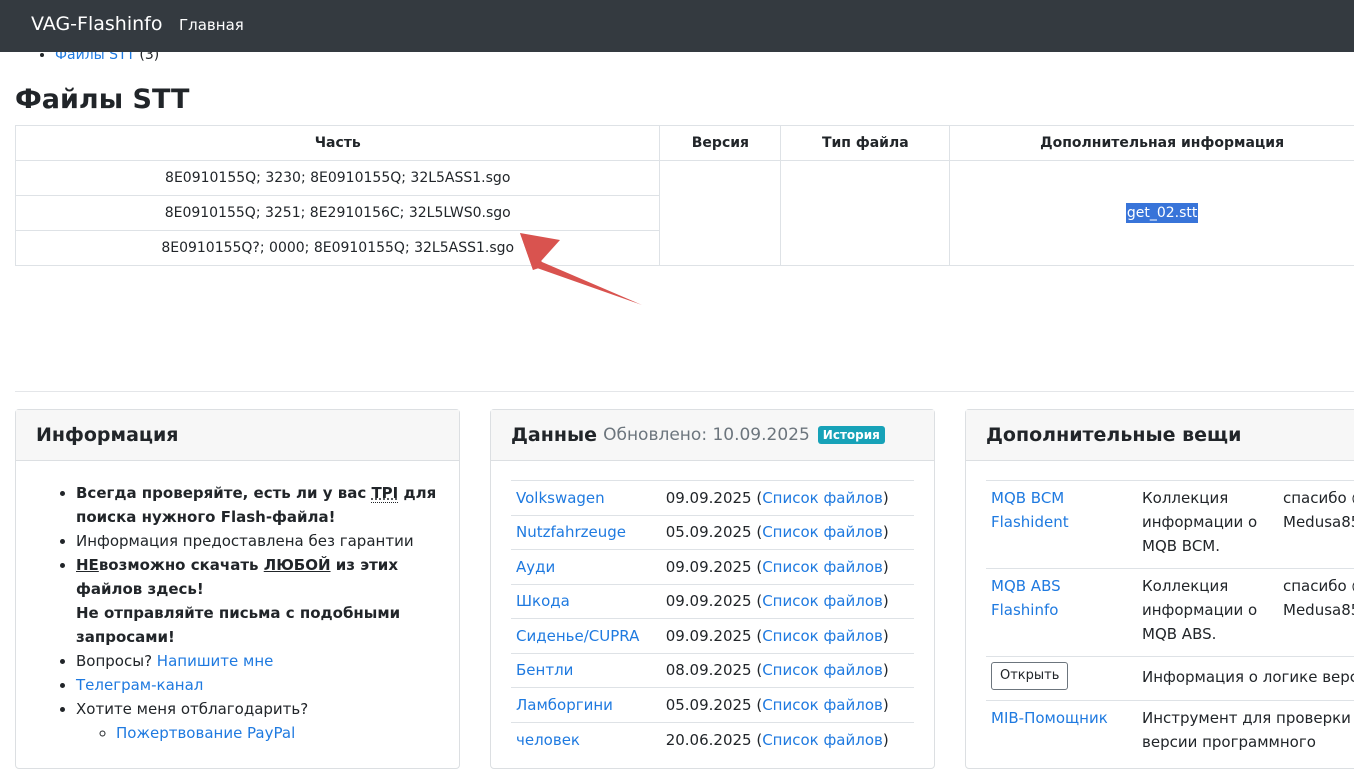 The width and height of the screenshot is (1354, 769). I want to click on tpi-abbr: TPI, so click(384, 493).